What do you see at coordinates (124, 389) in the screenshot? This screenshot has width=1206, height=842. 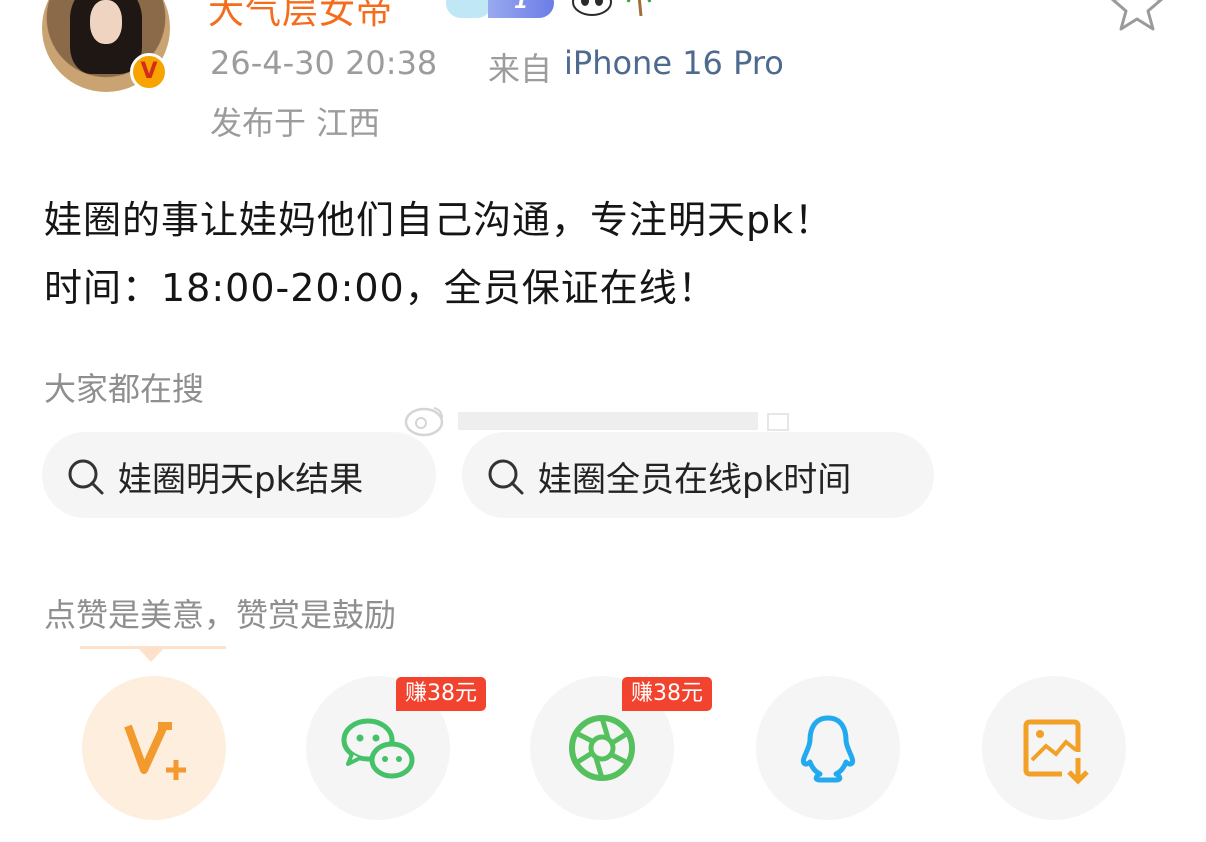 I see `trending-search-title: 大家都在搜` at bounding box center [124, 389].